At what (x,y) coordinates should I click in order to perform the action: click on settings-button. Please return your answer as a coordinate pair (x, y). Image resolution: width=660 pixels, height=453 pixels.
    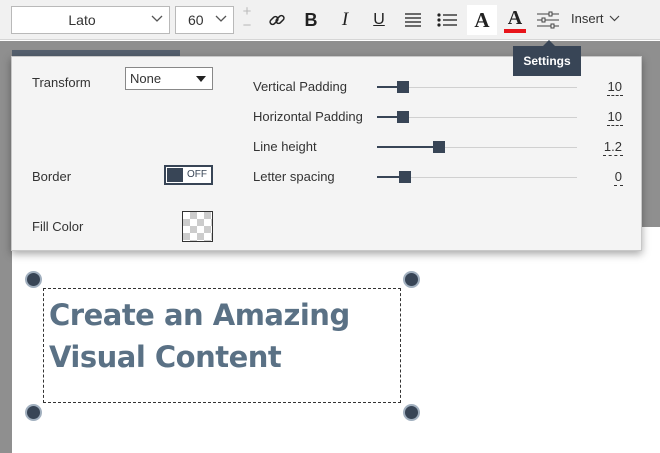
    Looking at the image, I should click on (548, 20).